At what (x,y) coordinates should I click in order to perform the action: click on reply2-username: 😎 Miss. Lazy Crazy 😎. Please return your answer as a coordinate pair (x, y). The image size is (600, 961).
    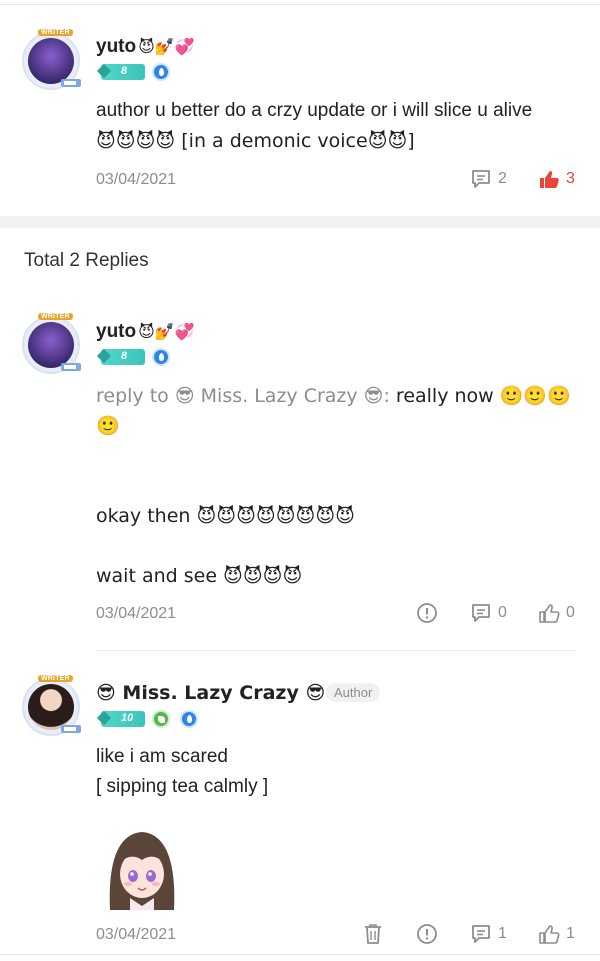
    Looking at the image, I should click on (210, 693).